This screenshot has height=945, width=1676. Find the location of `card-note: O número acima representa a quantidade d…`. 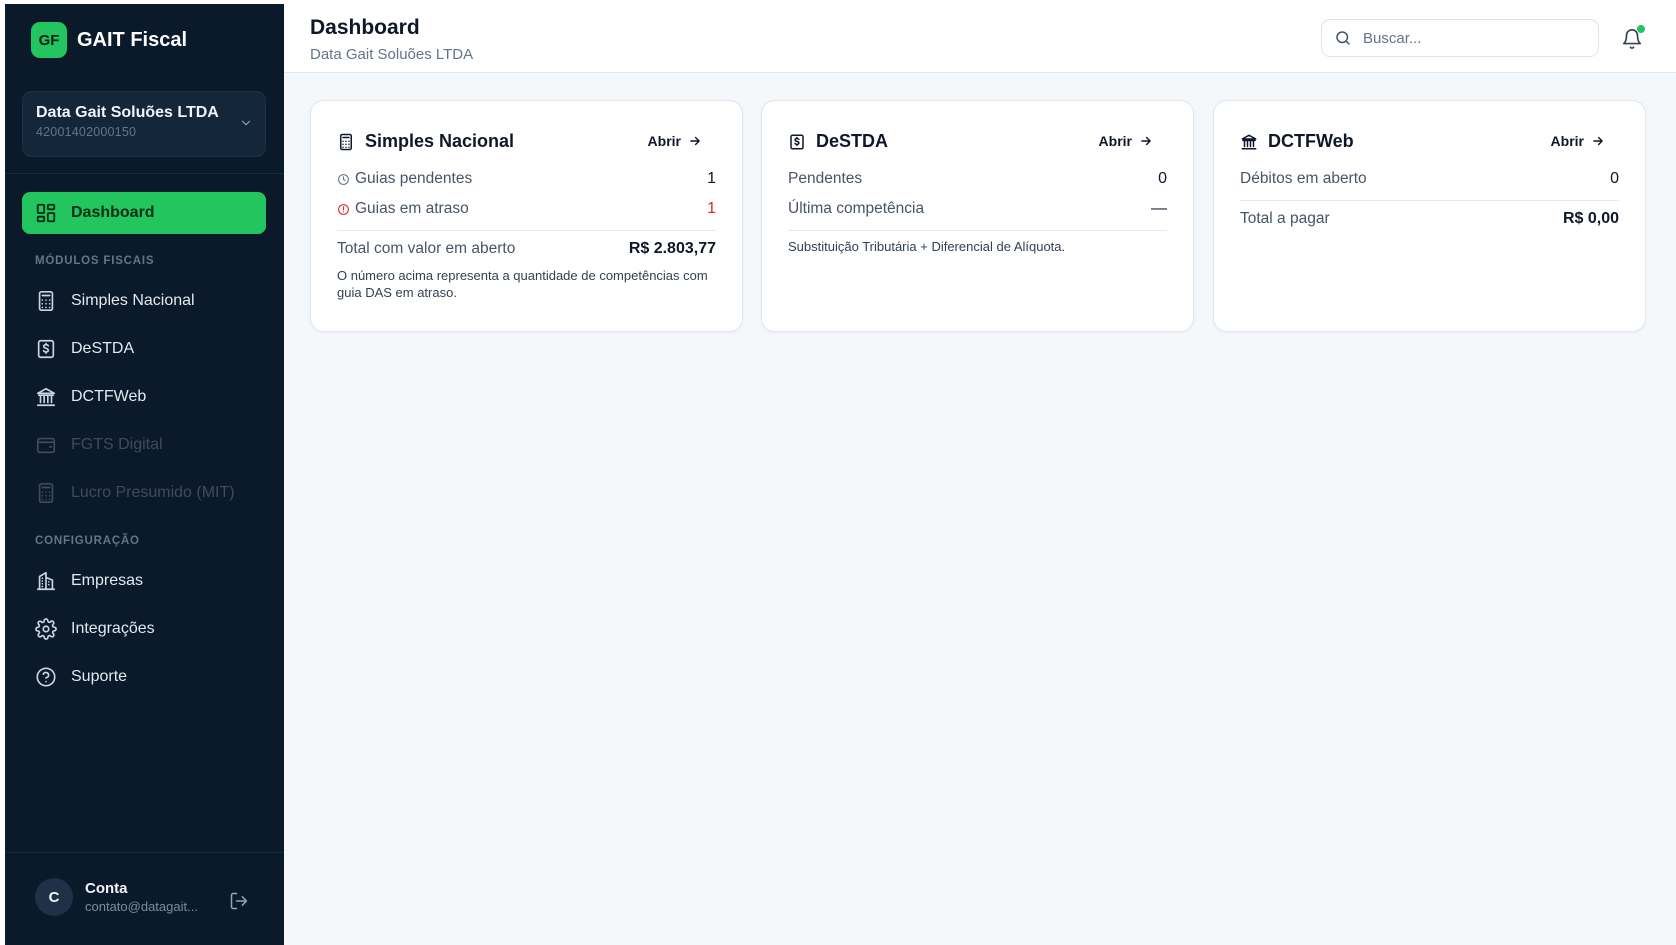

card-note: O número acima representa a quantidade d… is located at coordinates (522, 284).